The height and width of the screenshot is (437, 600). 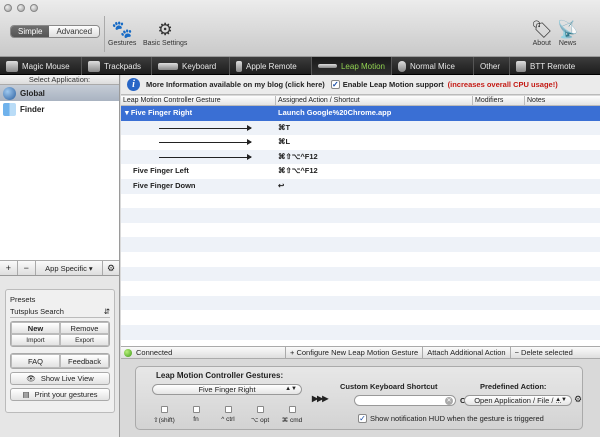 I want to click on add-application-button: +, so click(x=9, y=268).